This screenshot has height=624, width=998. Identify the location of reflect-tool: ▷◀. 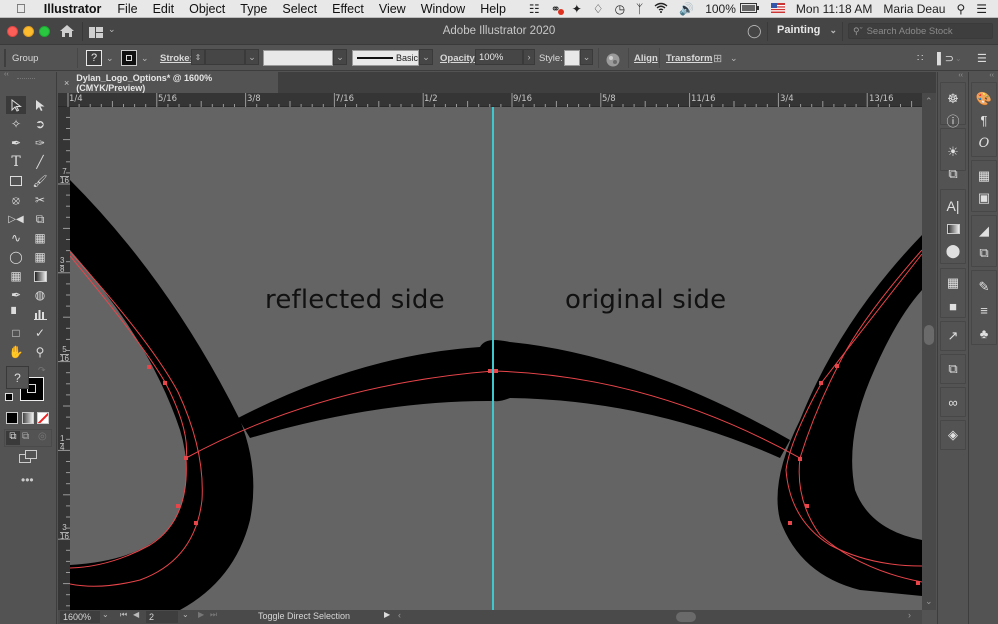
(16, 219).